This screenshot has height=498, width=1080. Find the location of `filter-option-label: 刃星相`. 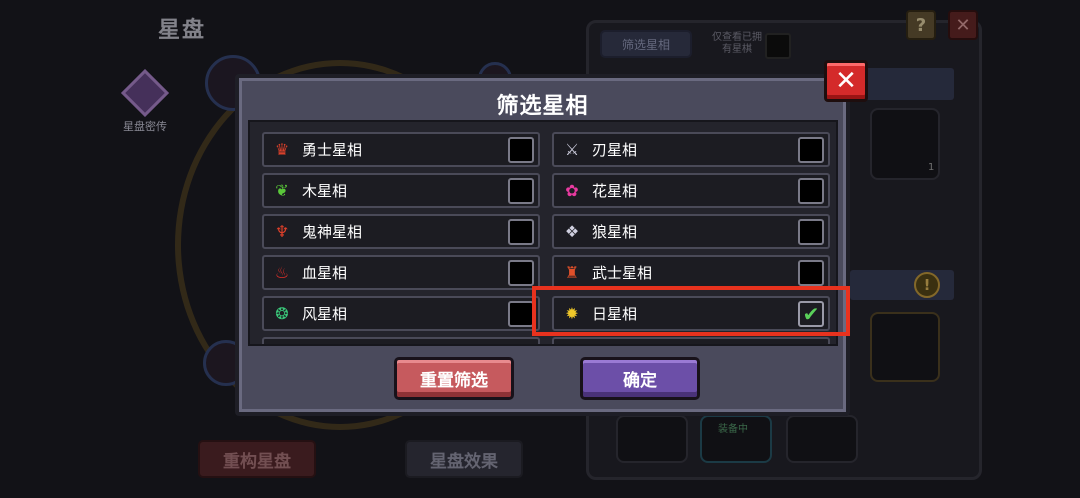

filter-option-label: 刃星相 is located at coordinates (615, 150).